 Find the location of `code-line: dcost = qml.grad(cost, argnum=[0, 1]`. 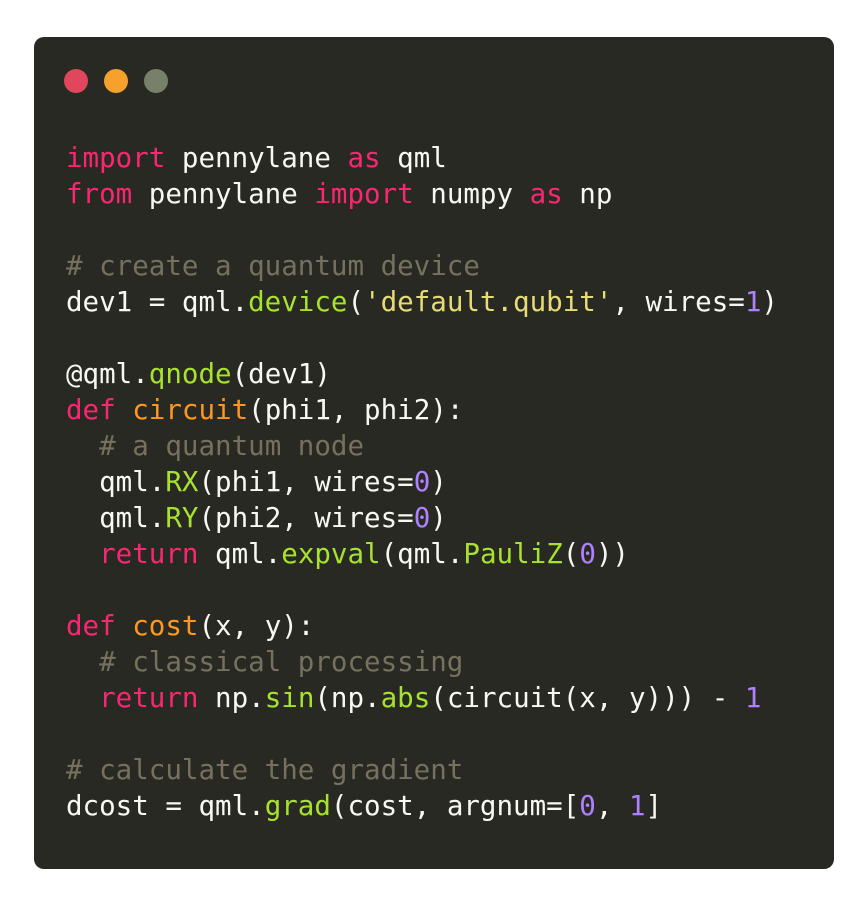

code-line: dcost = qml.grad(cost, argnum=[0, 1] is located at coordinates (422, 806).